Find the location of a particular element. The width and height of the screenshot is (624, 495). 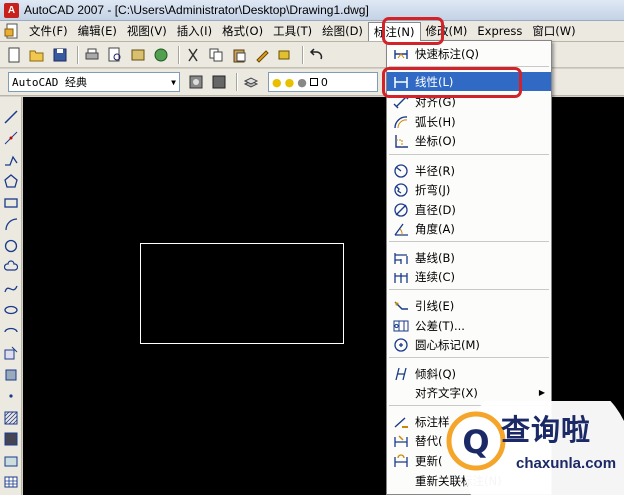

block-editor-icon is located at coordinates (285, 55).